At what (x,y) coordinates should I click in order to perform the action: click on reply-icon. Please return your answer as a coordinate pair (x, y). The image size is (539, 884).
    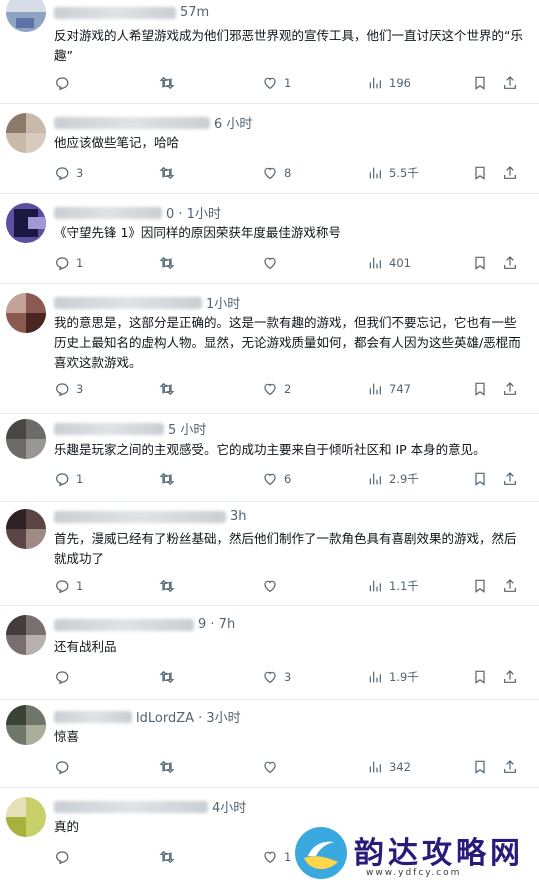
    Looking at the image, I should click on (62, 858).